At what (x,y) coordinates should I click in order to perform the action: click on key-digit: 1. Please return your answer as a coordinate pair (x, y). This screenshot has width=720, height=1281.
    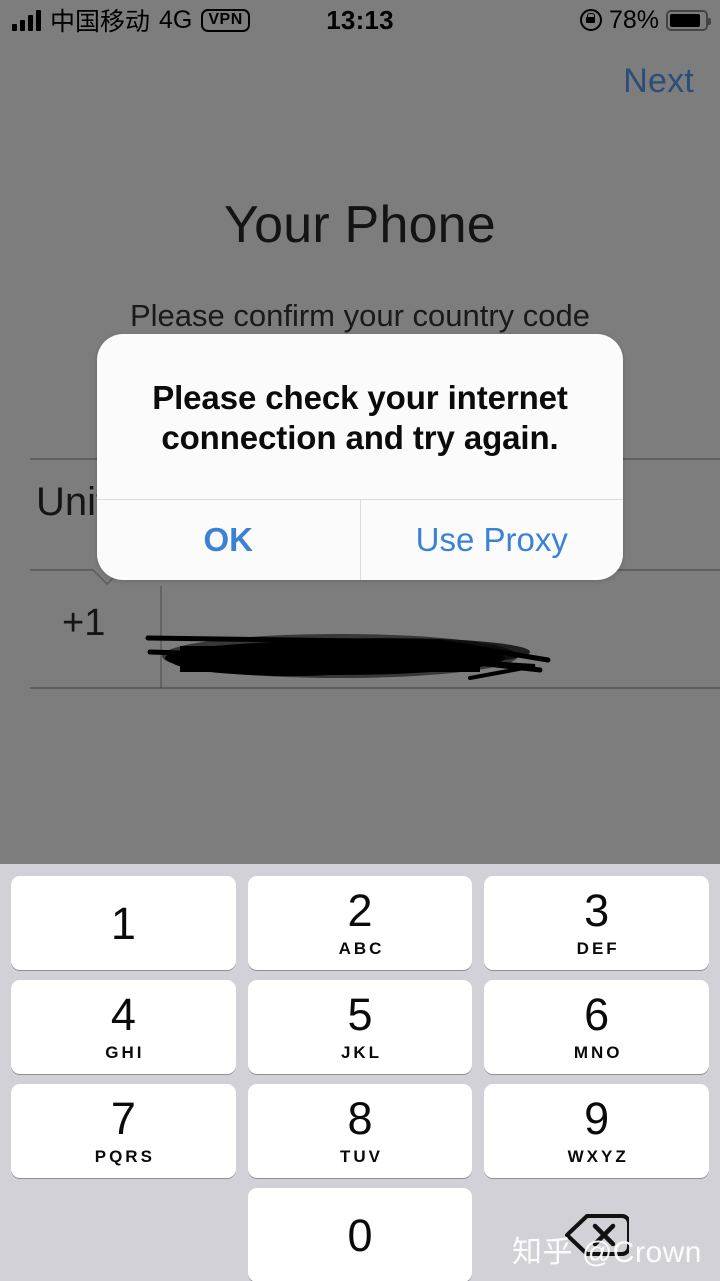
    Looking at the image, I should click on (123, 923).